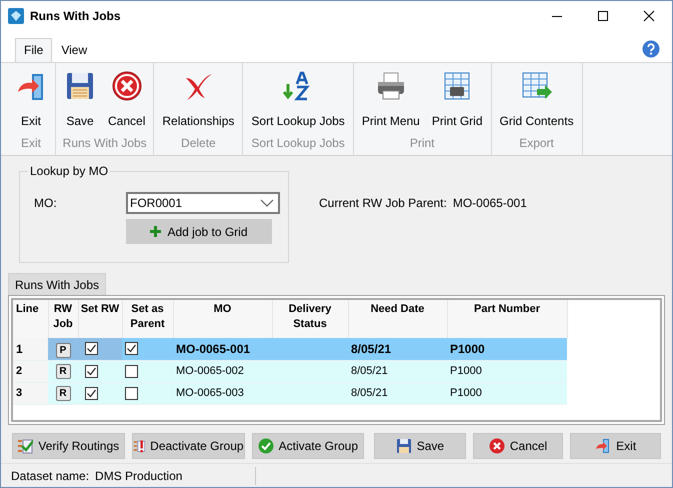  Describe the element at coordinates (68, 446) in the screenshot. I see `action-button: Verify Routings` at that location.